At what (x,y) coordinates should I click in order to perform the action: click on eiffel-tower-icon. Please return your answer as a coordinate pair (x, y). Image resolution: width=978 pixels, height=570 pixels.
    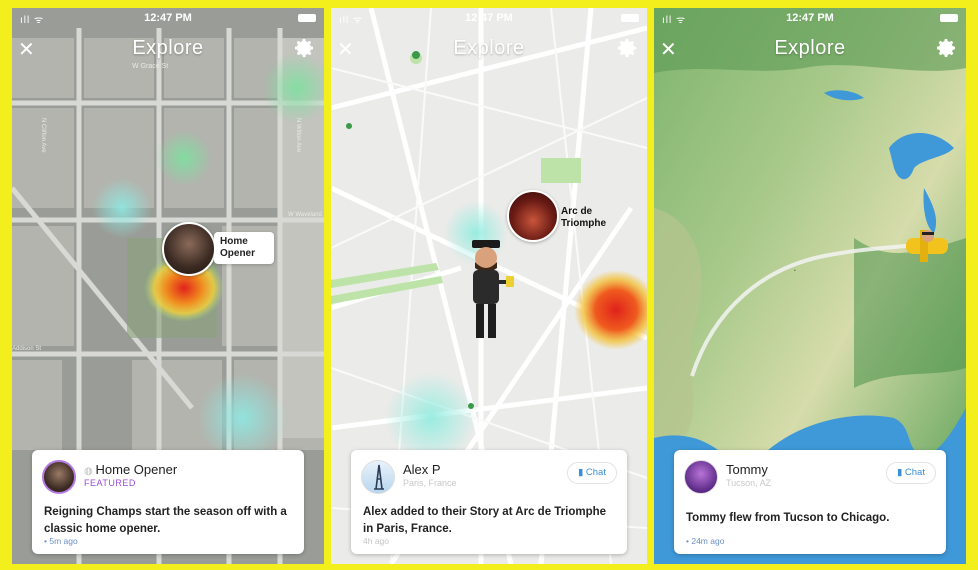
    Looking at the image, I should click on (379, 477).